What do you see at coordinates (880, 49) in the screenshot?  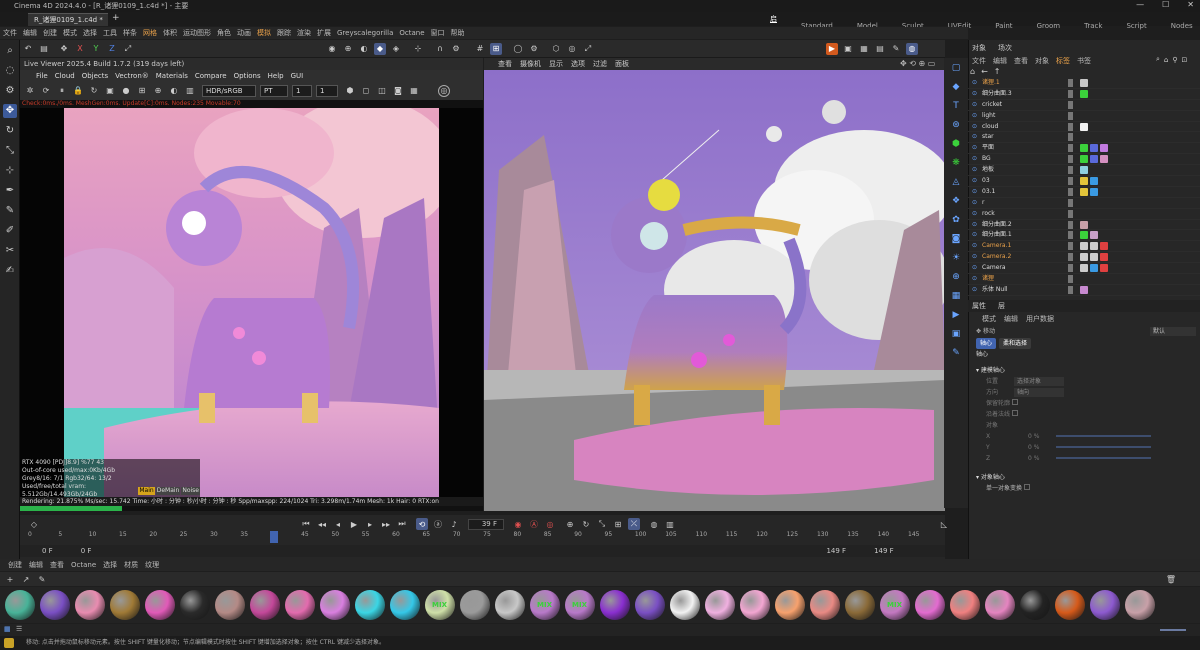 I see `render-queue-icon: ▤` at bounding box center [880, 49].